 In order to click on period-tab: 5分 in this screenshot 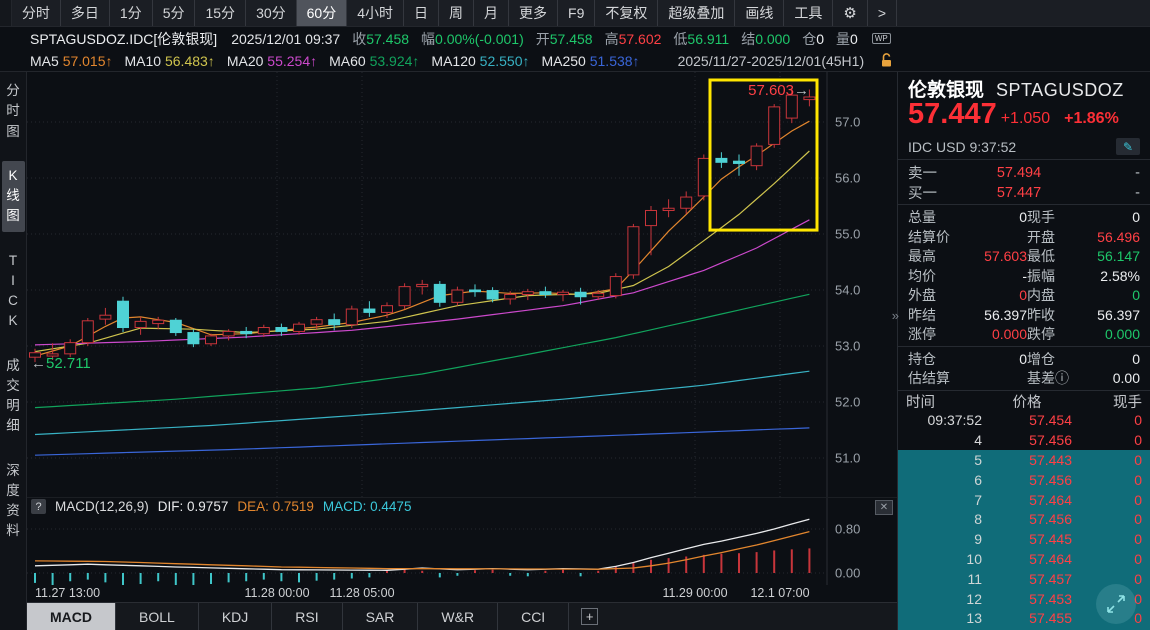, I will do `click(174, 13)`.